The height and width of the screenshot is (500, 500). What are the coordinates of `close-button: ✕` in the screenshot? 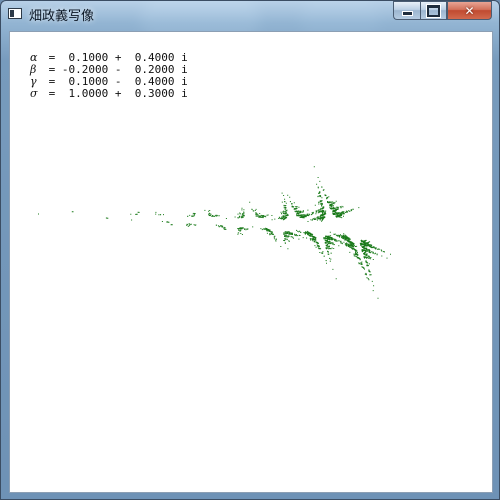 It's located at (469, 10).